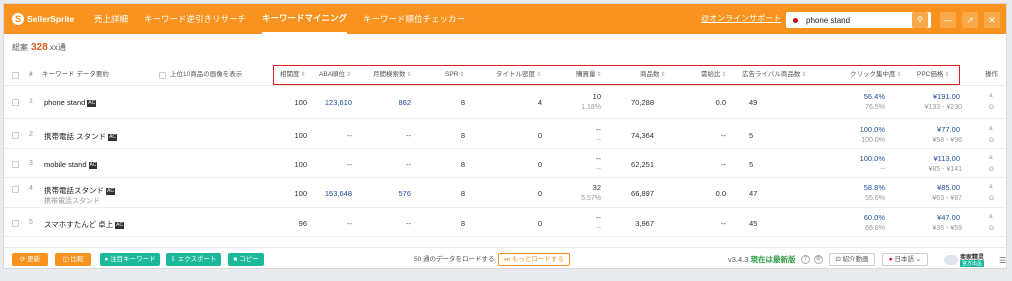 Image resolution: width=1012 pixels, height=281 pixels. What do you see at coordinates (111, 19) in the screenshot?
I see `nav-sales-detail: 売上詳細` at bounding box center [111, 19].